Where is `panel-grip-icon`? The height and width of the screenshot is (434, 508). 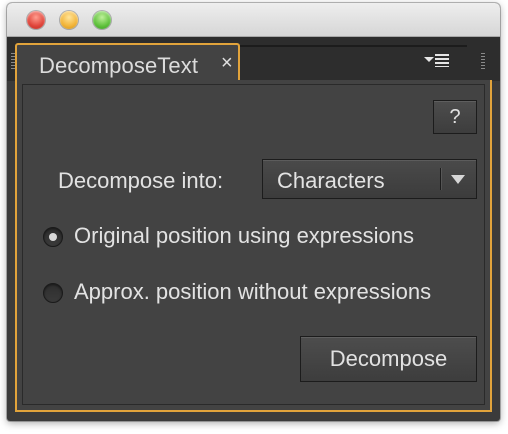
panel-grip-icon is located at coordinates (483, 62).